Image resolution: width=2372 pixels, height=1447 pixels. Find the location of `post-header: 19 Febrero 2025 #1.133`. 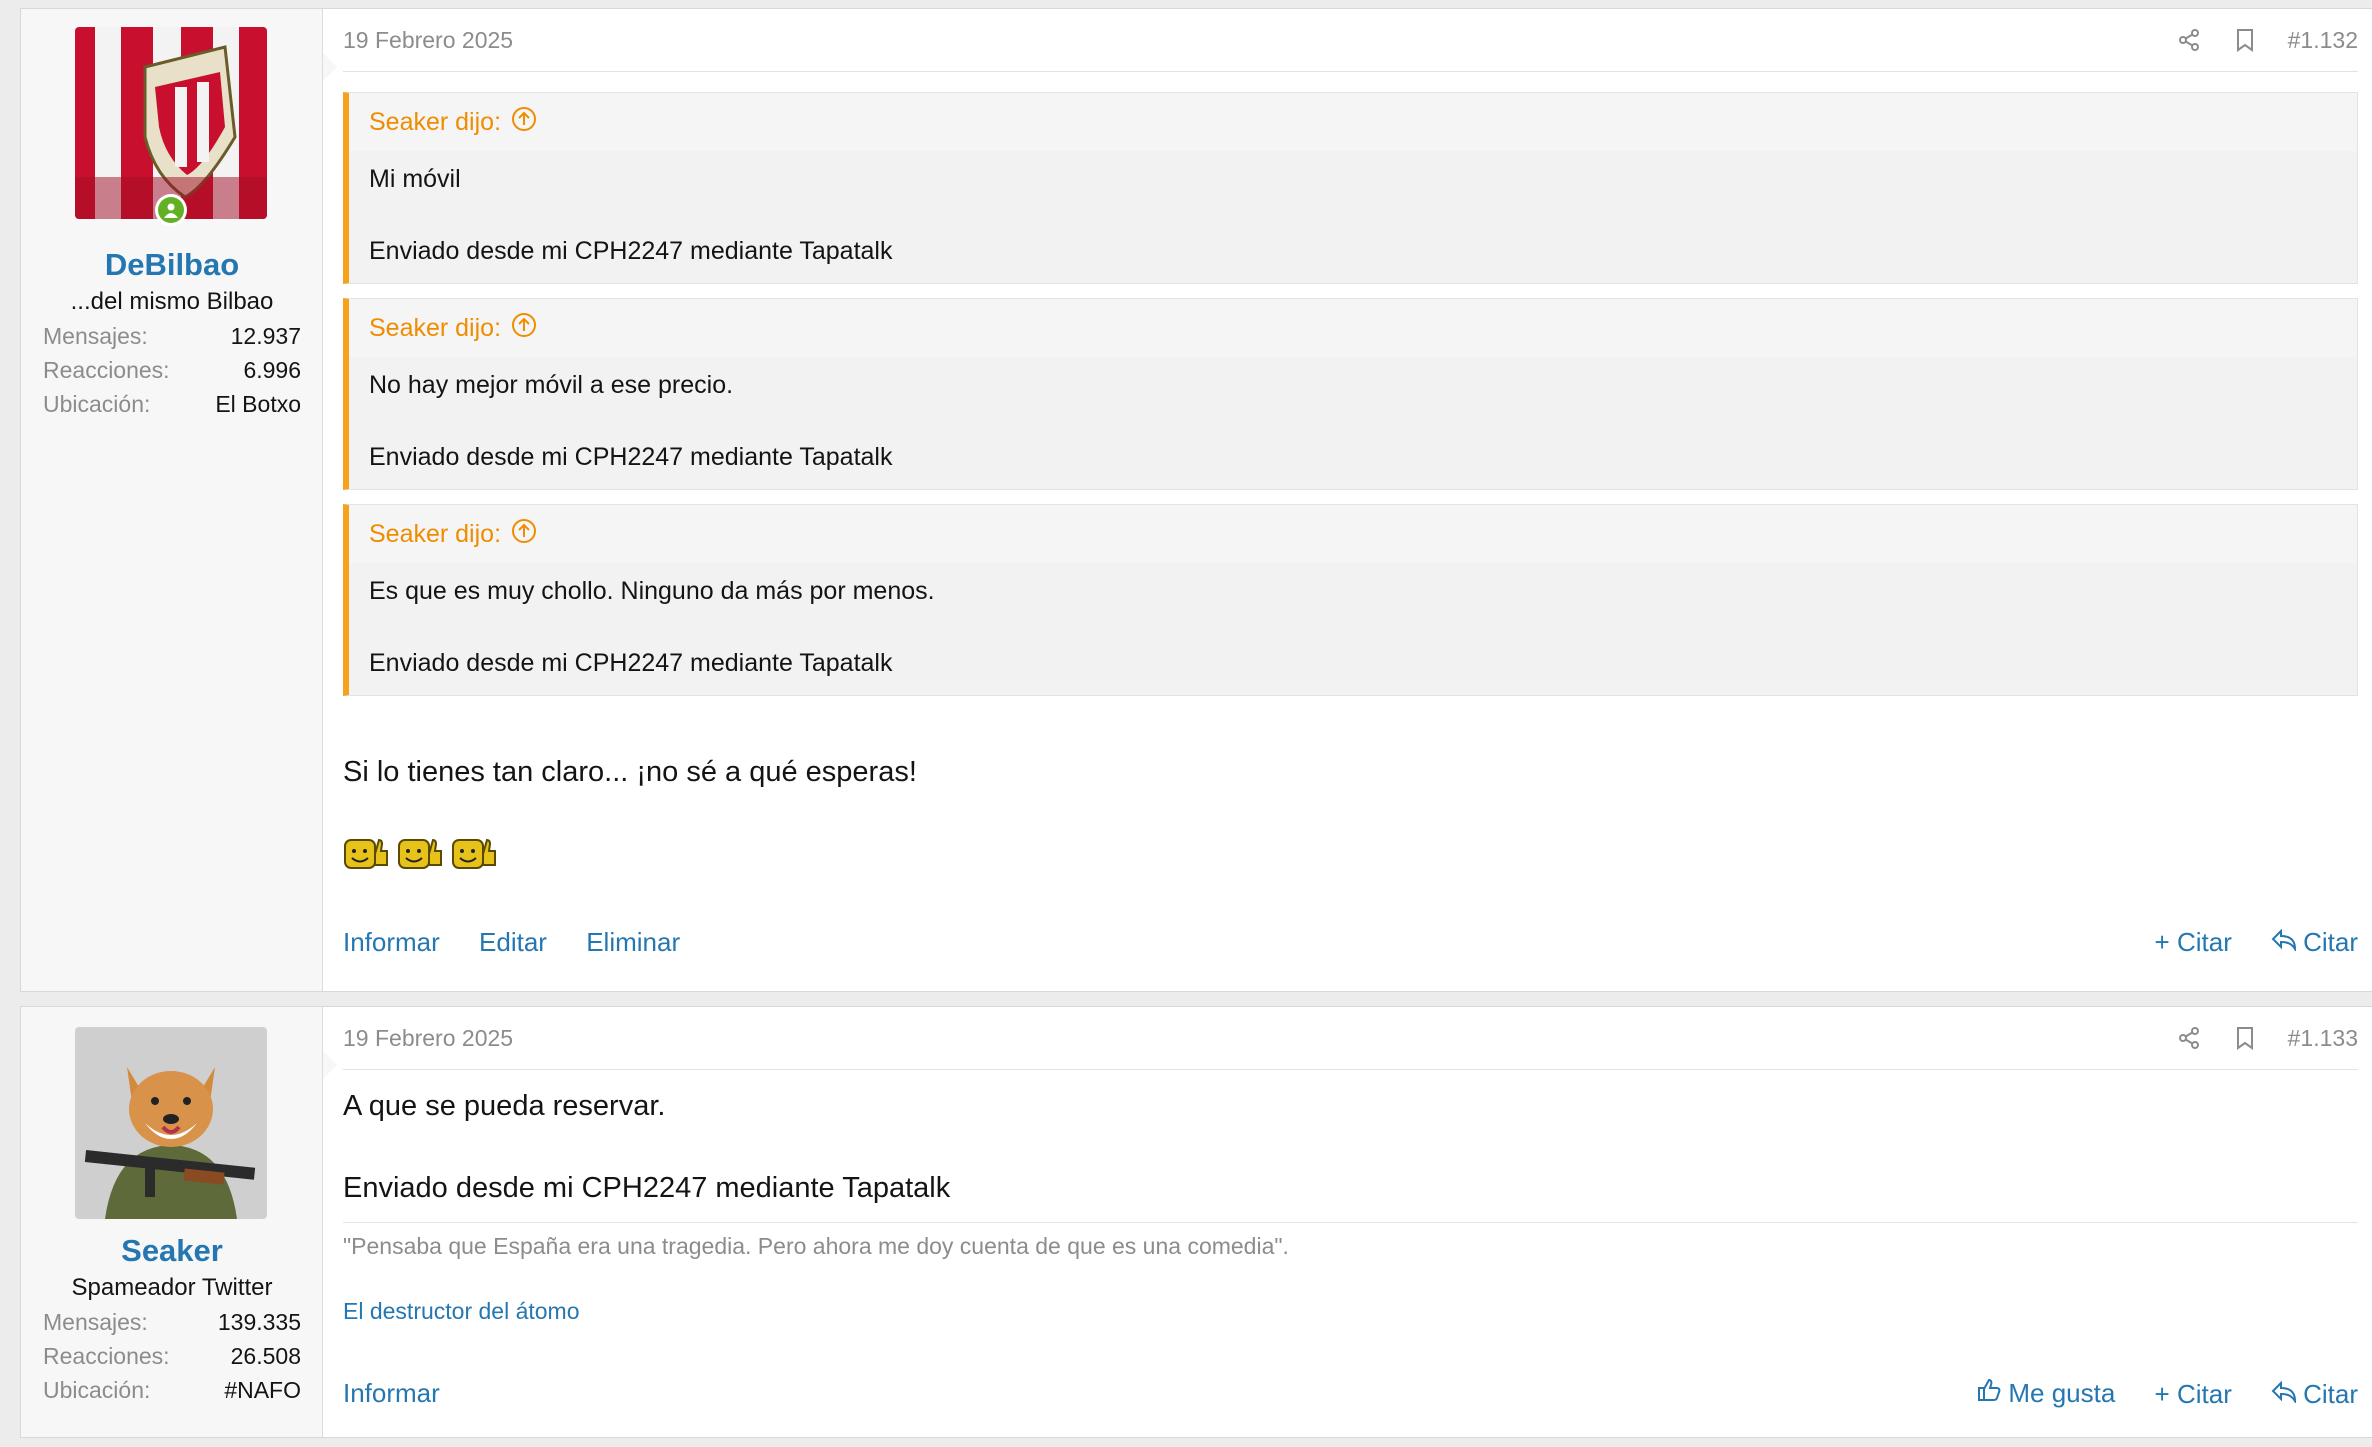

post-header: 19 Febrero 2025 #1.133 is located at coordinates (1350, 1038).